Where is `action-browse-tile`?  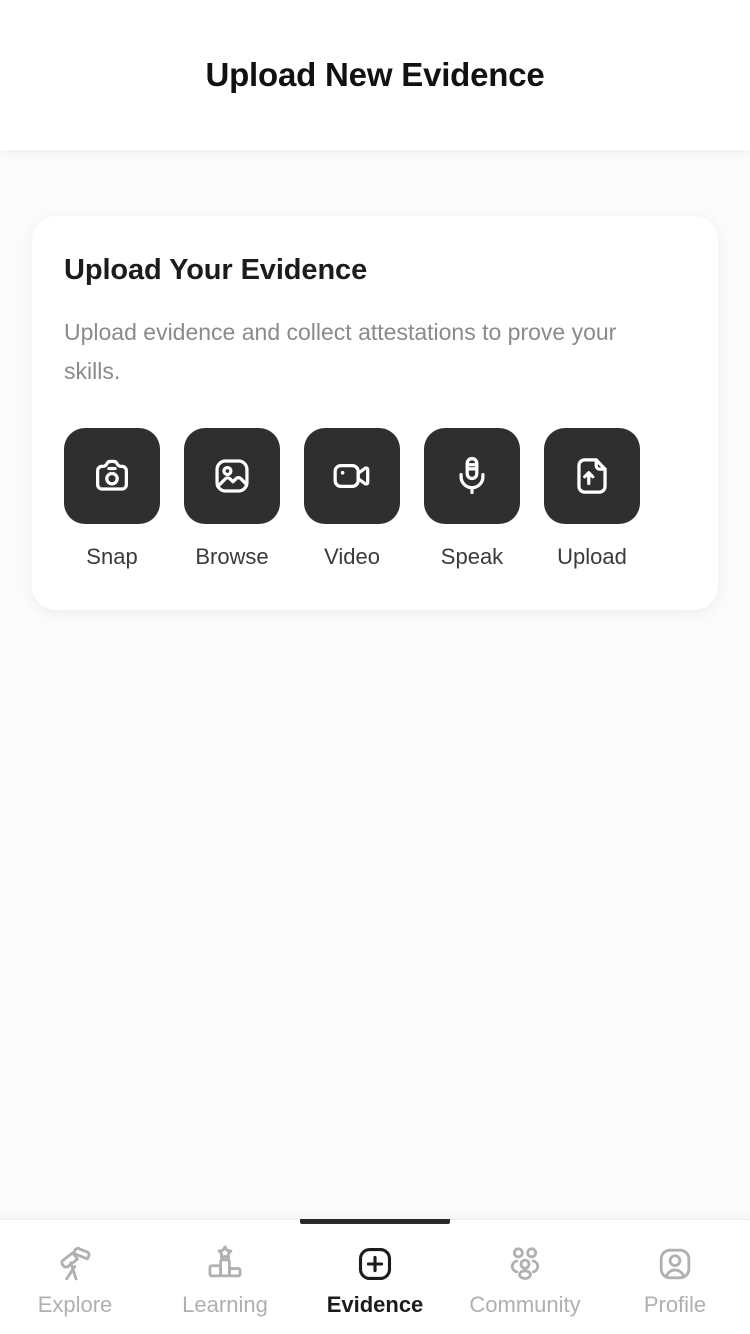
action-browse-tile is located at coordinates (232, 476).